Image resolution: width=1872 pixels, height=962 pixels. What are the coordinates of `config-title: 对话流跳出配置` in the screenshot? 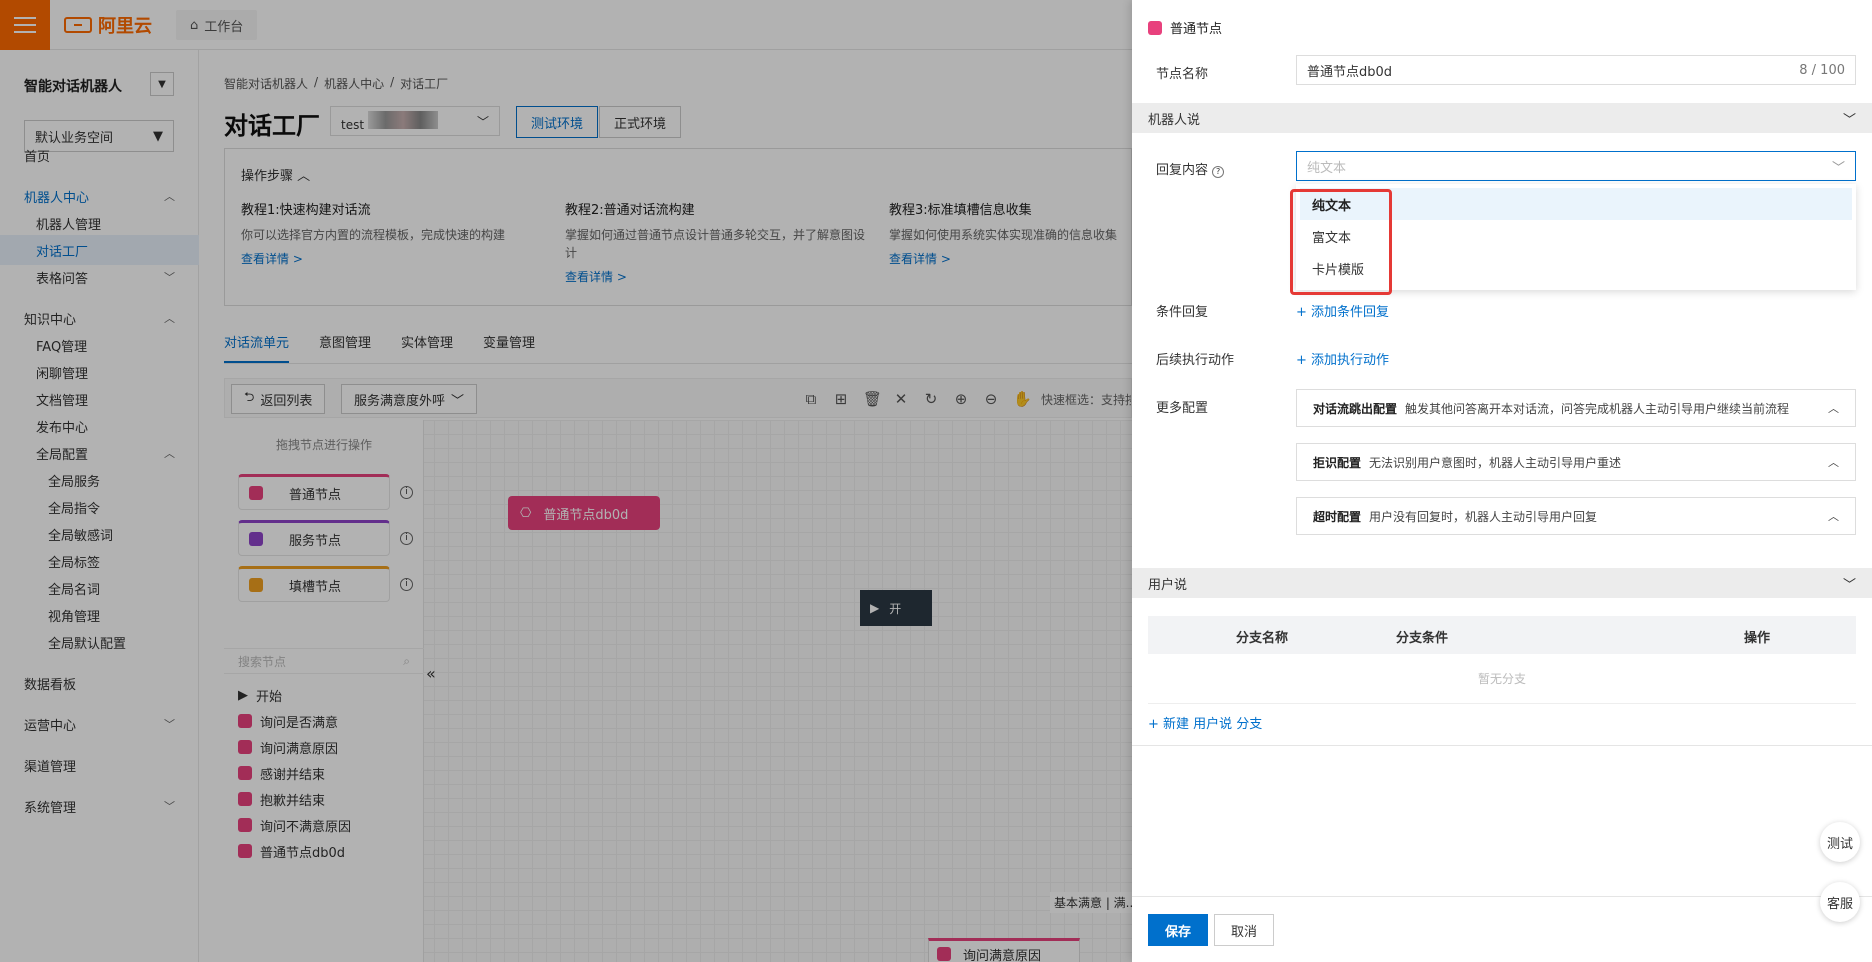 It's located at (1355, 408).